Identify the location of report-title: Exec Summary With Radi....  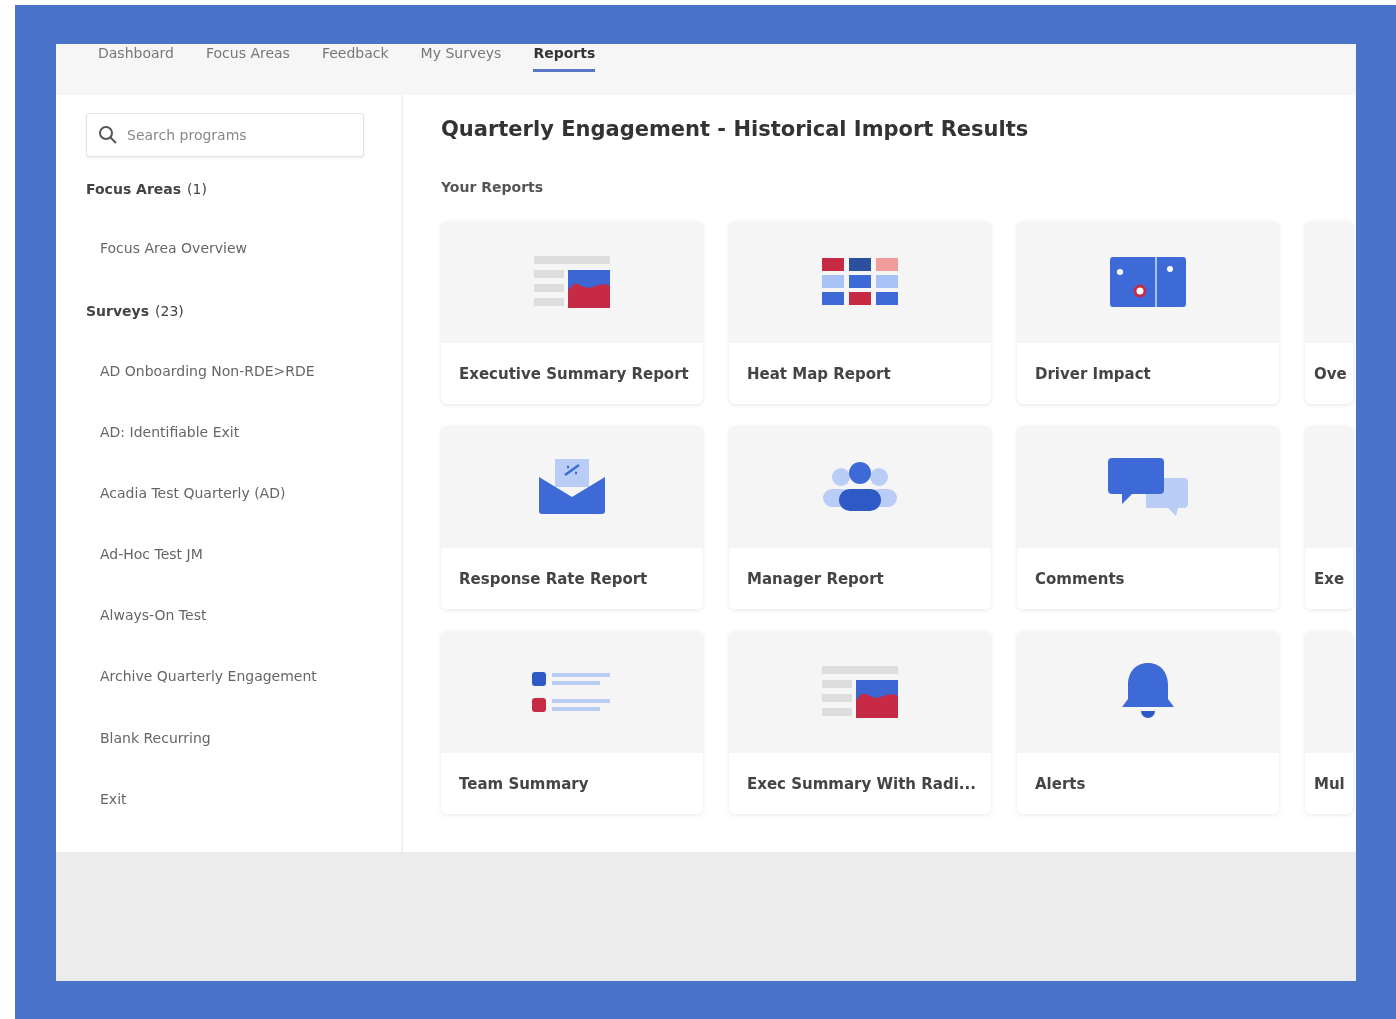
(861, 784).